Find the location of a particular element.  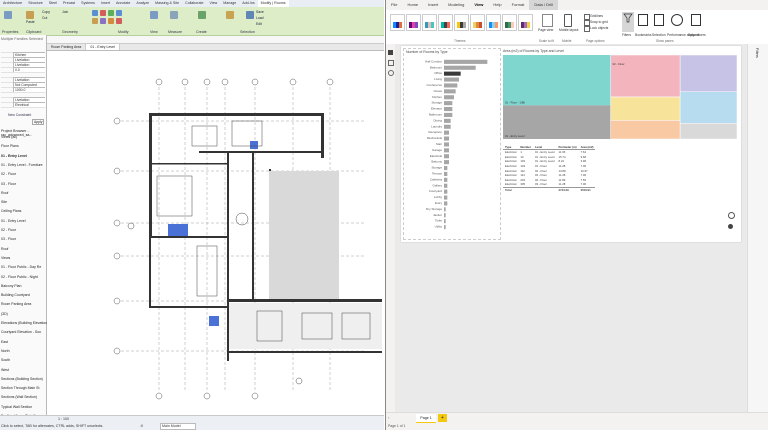

sync-slicers-icon is located at coordinates (696, 20).